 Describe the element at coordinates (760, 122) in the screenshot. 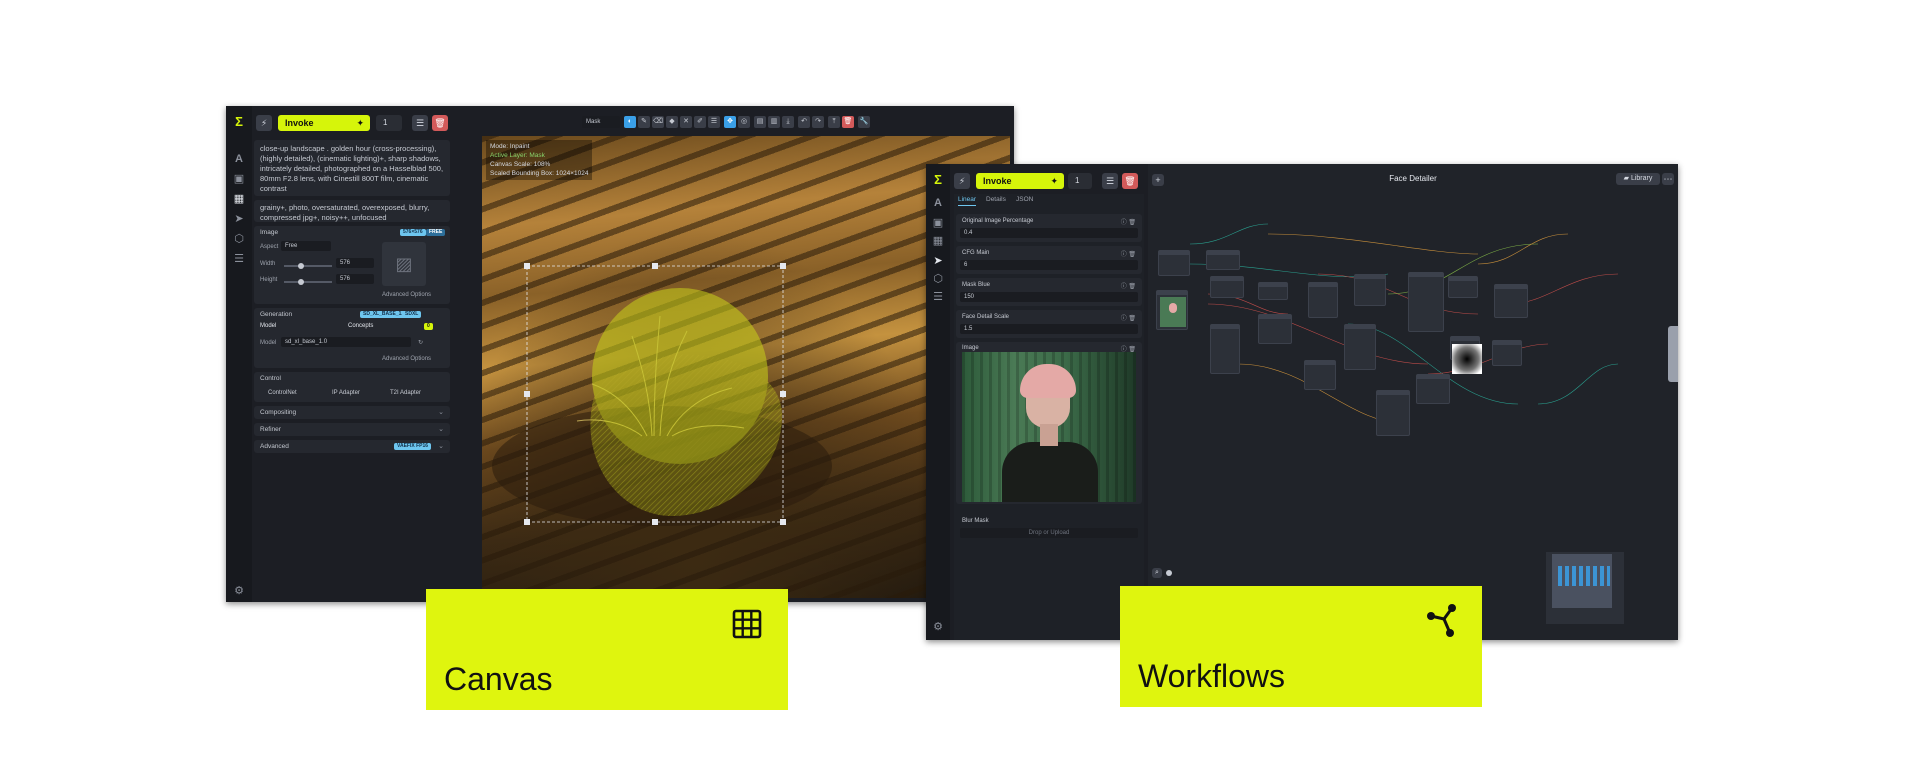

I see `merge-icon: ▤` at that location.